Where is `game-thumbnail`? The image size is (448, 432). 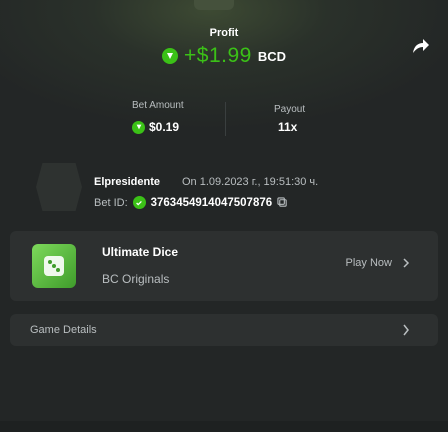 game-thumbnail is located at coordinates (54, 266).